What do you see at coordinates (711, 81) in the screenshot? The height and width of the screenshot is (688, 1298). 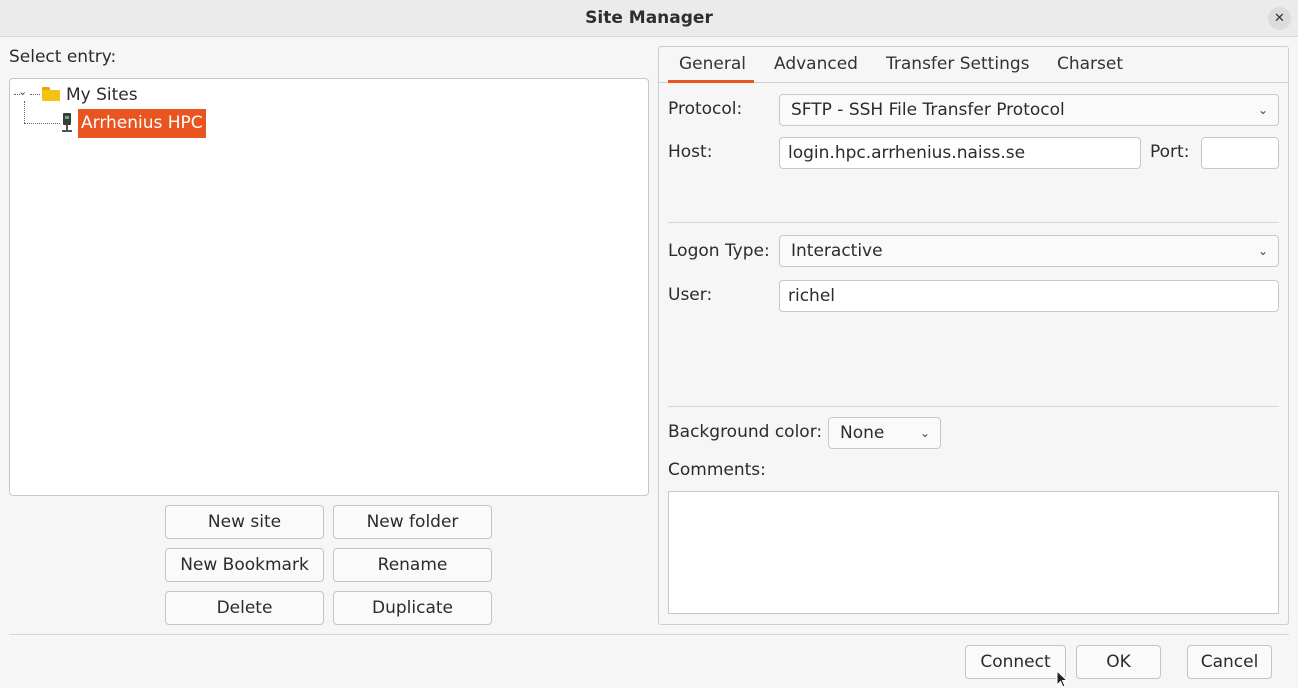 I see `active-tab-indicator` at bounding box center [711, 81].